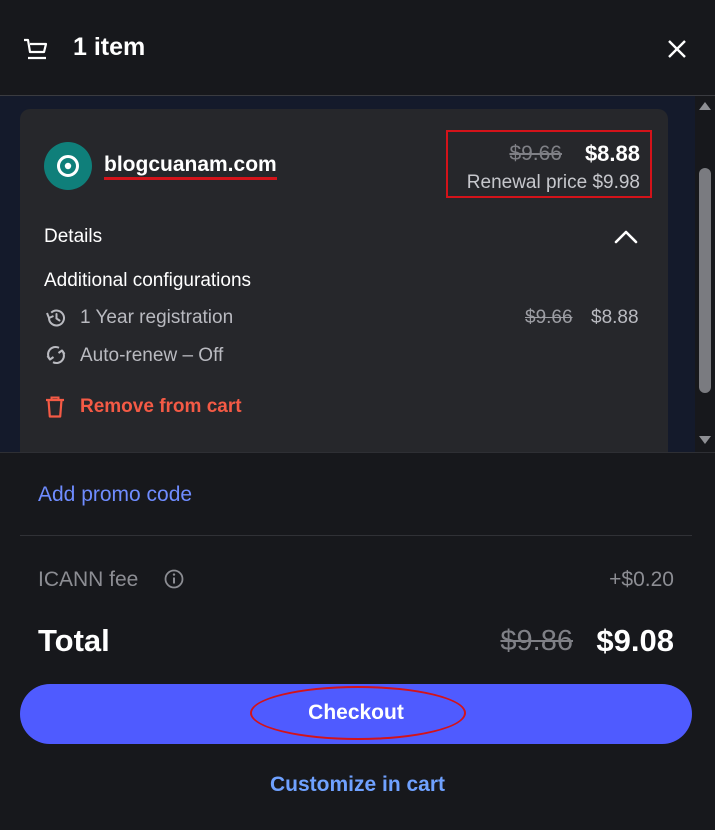  What do you see at coordinates (705, 106) in the screenshot?
I see `scroll-up-arrow-icon` at bounding box center [705, 106].